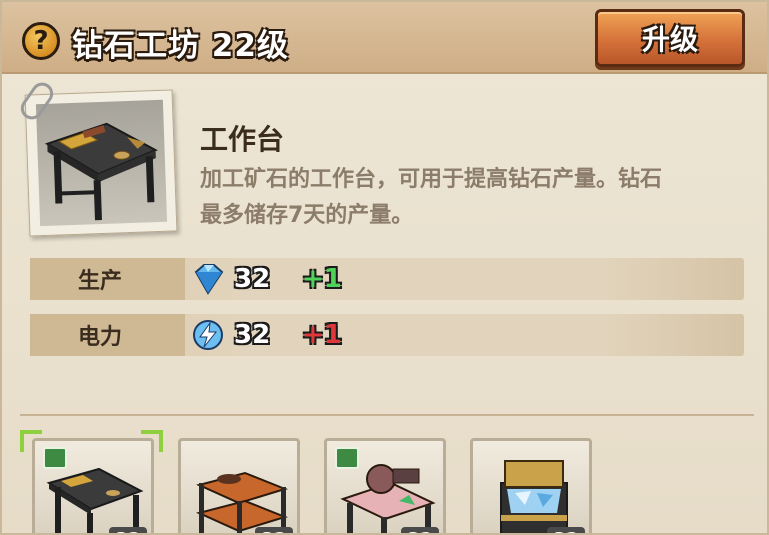 Image resolution: width=769 pixels, height=535 pixels. Describe the element at coordinates (385, 485) in the screenshot. I see `item-card-saw-table: 32` at that location.